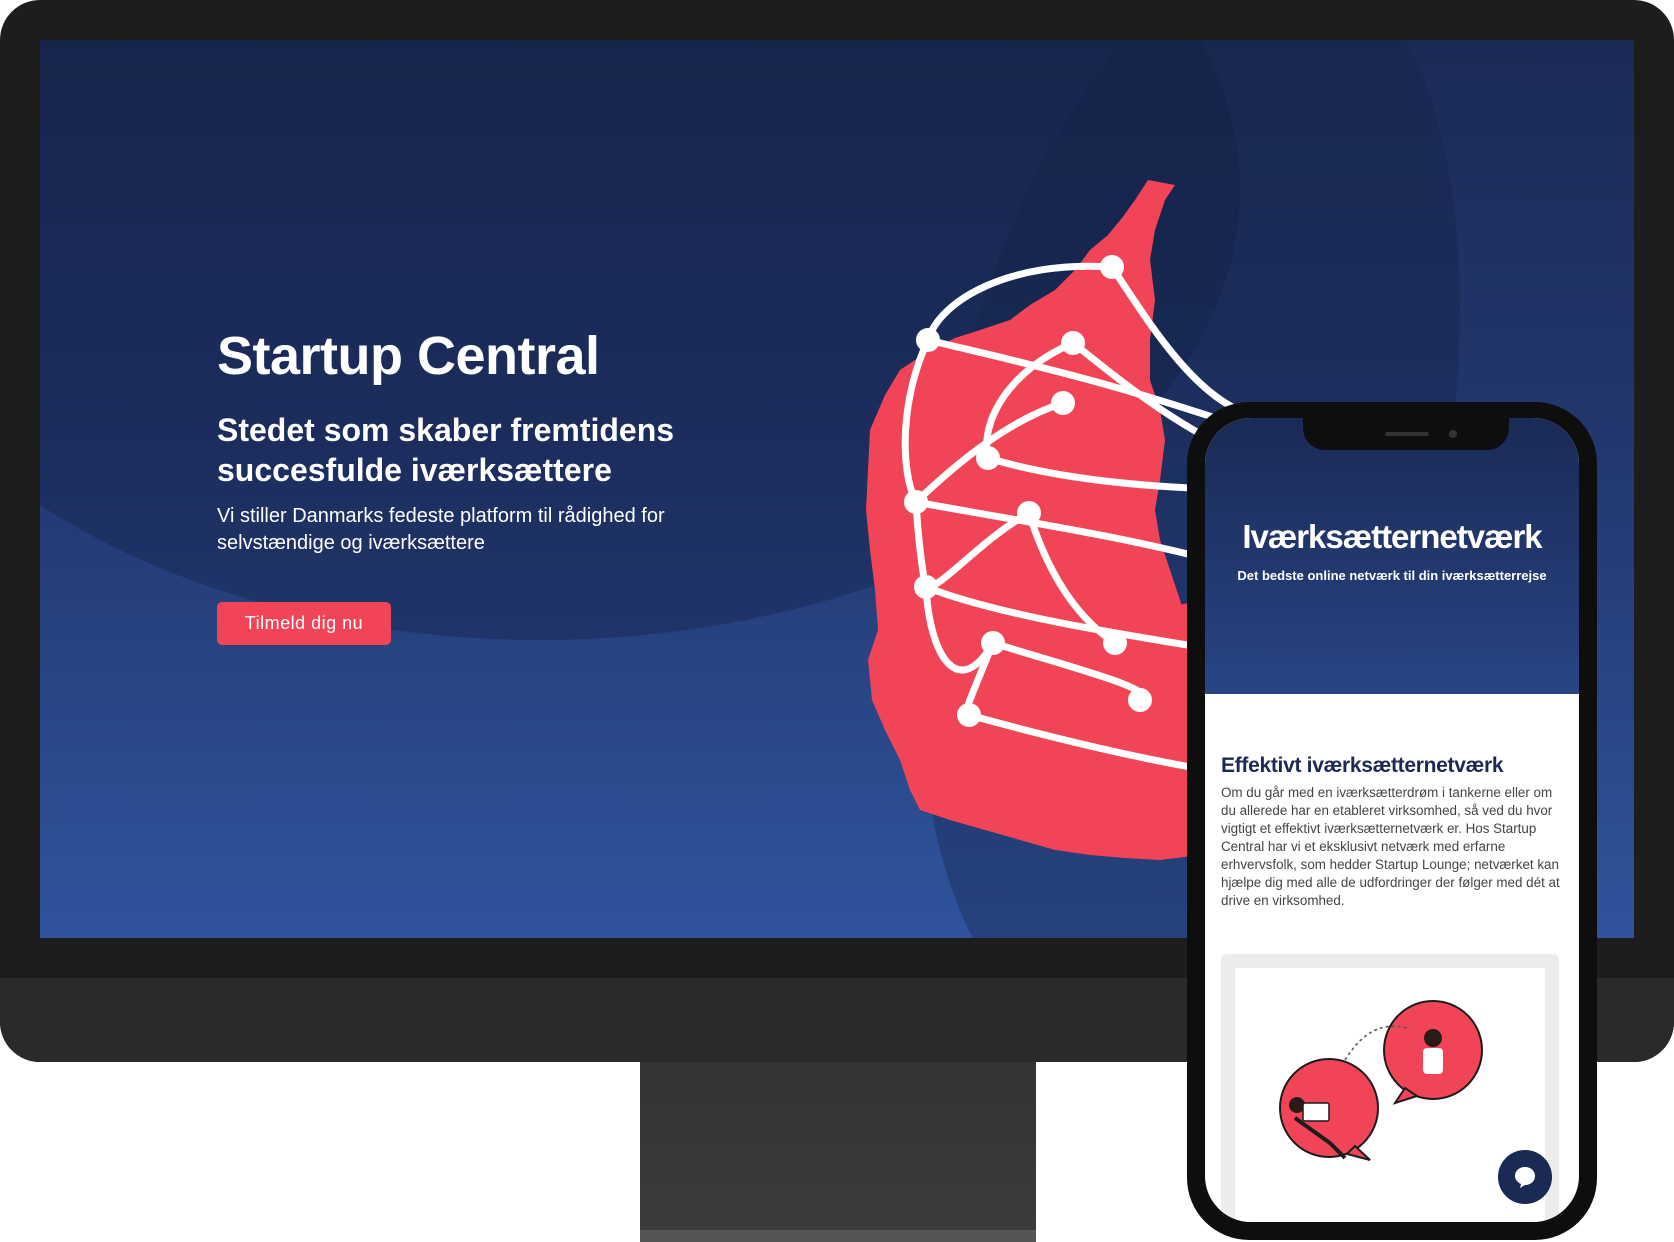 This screenshot has width=1674, height=1242. I want to click on laptop-icon, so click(1316, 1112).